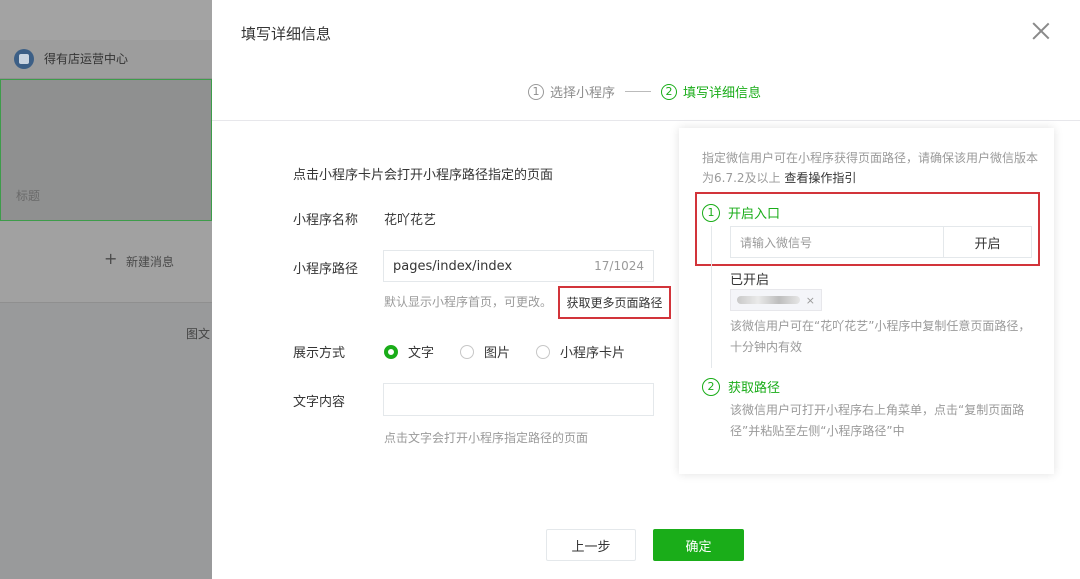 The width and height of the screenshot is (1080, 579). I want to click on radio-image: 图片, so click(485, 351).